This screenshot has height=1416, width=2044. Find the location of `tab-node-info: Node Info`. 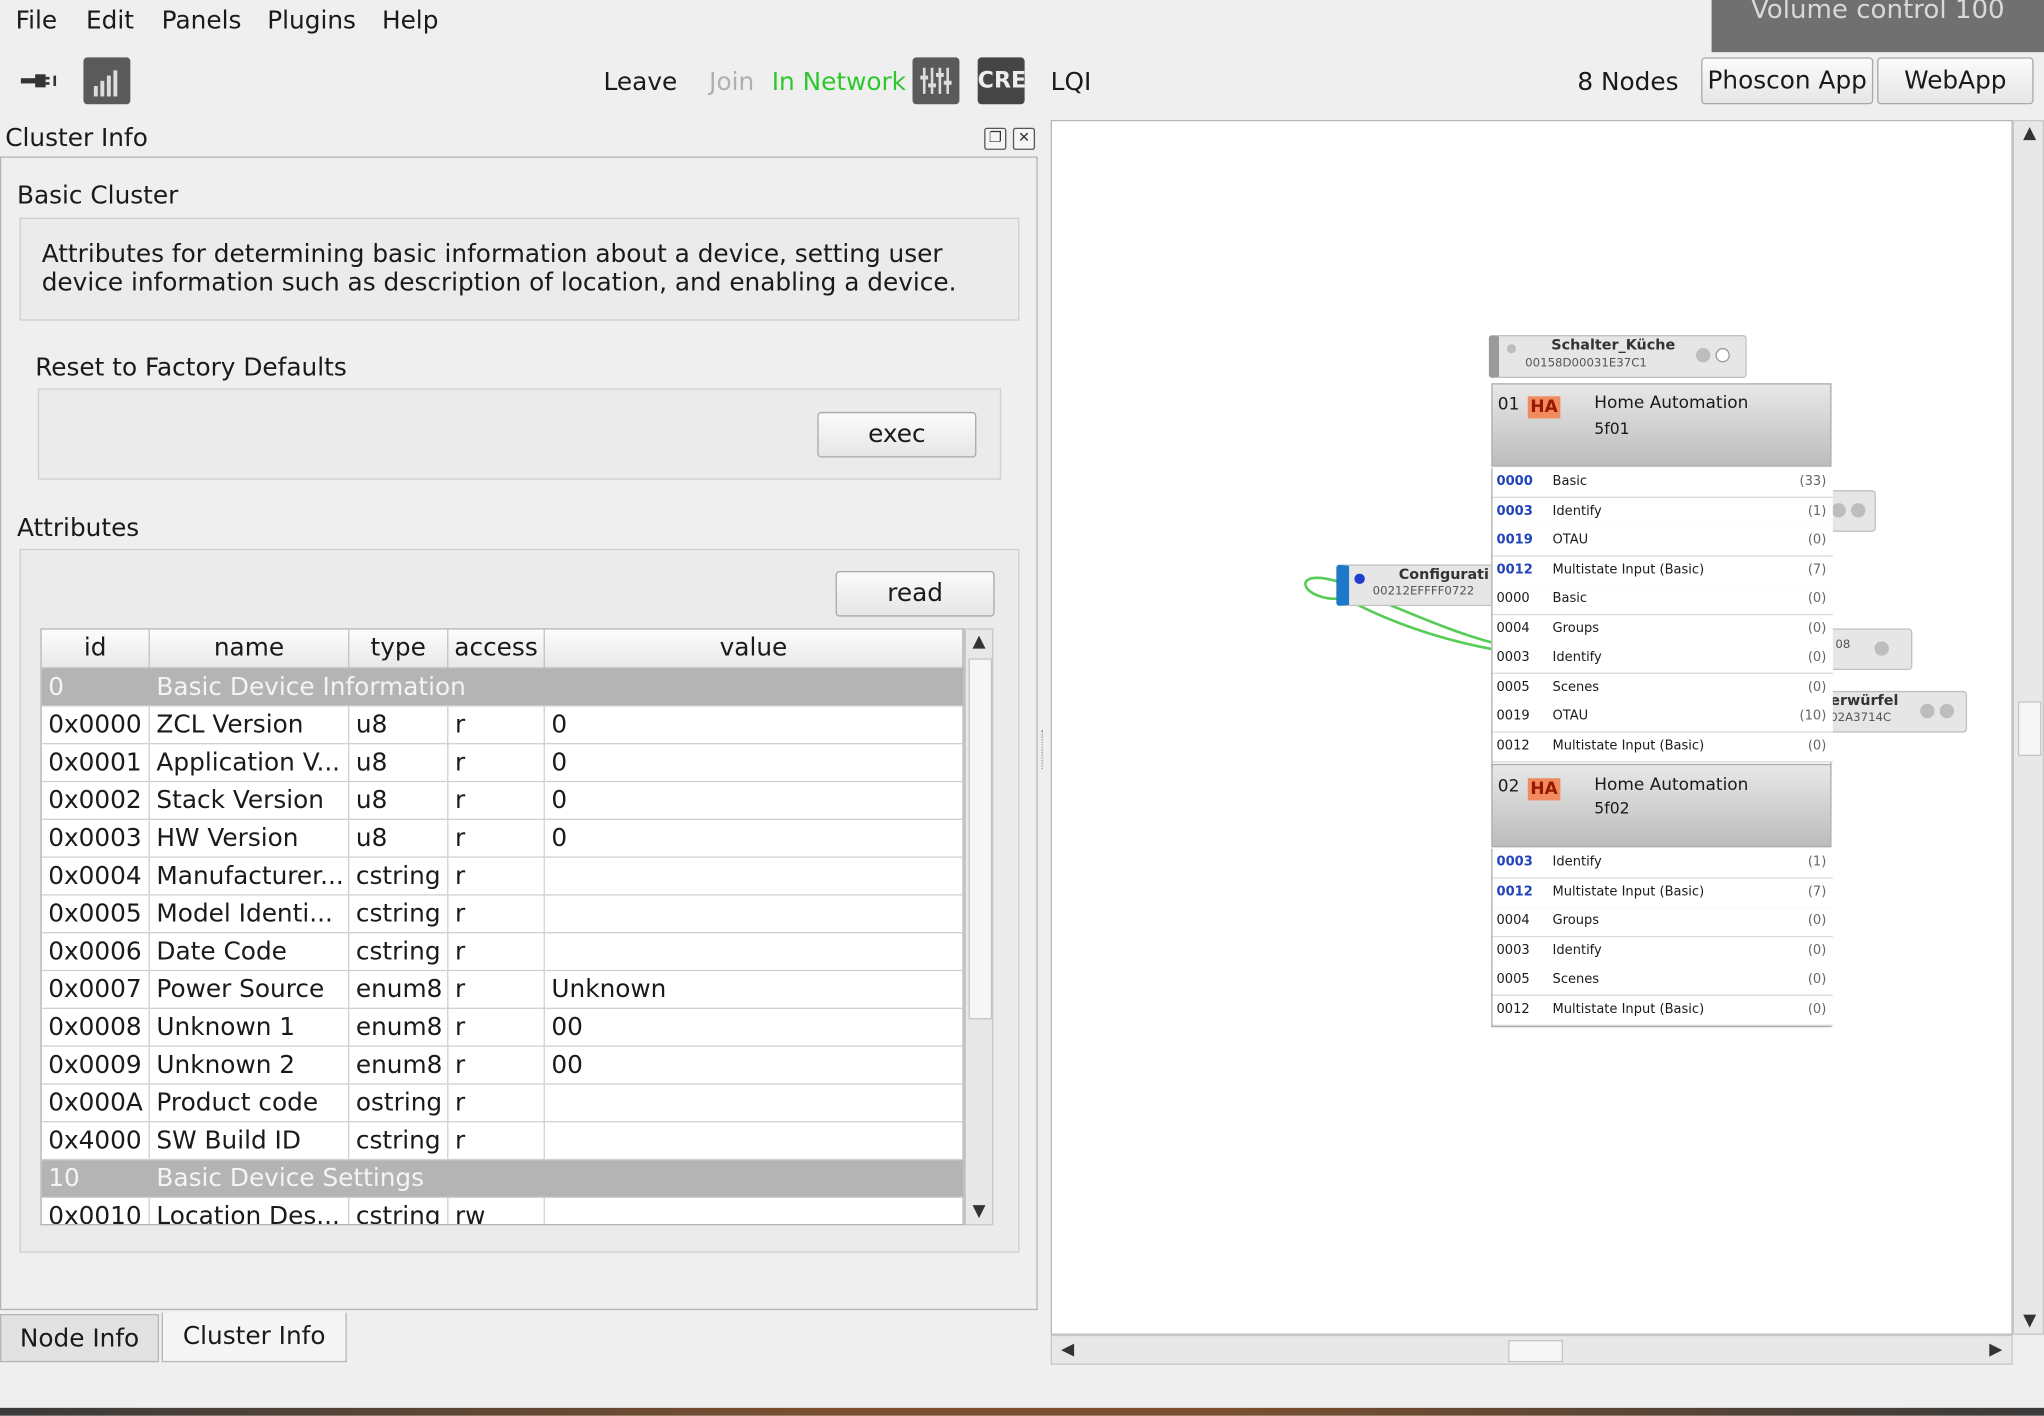

tab-node-info: Node Info is located at coordinates (80, 1338).